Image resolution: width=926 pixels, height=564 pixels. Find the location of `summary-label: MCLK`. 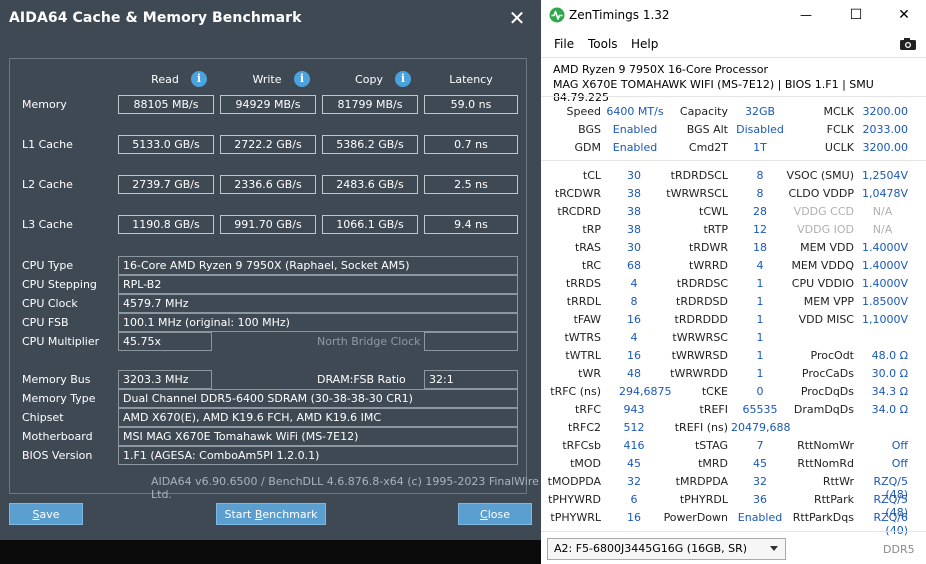

summary-label: MCLK is located at coordinates (838, 111).